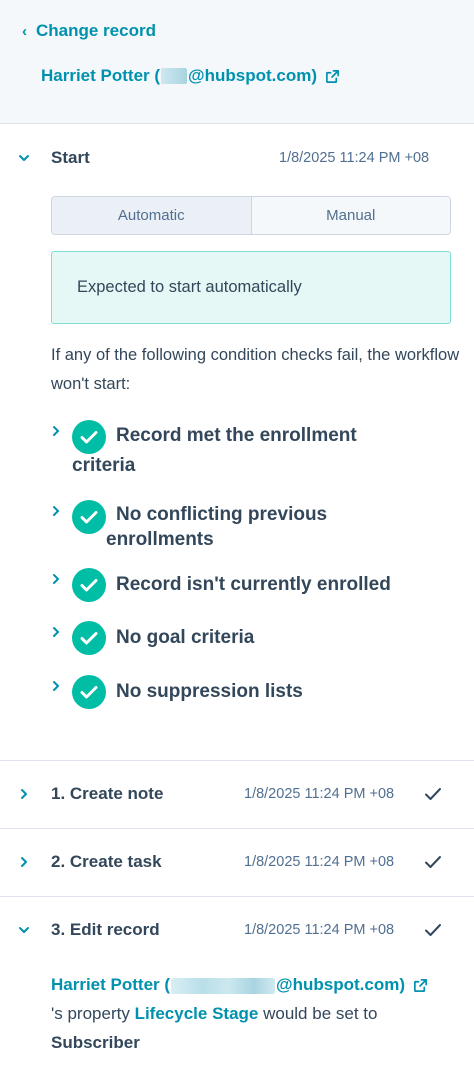 The height and width of the screenshot is (1089, 474). What do you see at coordinates (253, 584) in the screenshot?
I see `check-label: Record isn't currently enrolled` at bounding box center [253, 584].